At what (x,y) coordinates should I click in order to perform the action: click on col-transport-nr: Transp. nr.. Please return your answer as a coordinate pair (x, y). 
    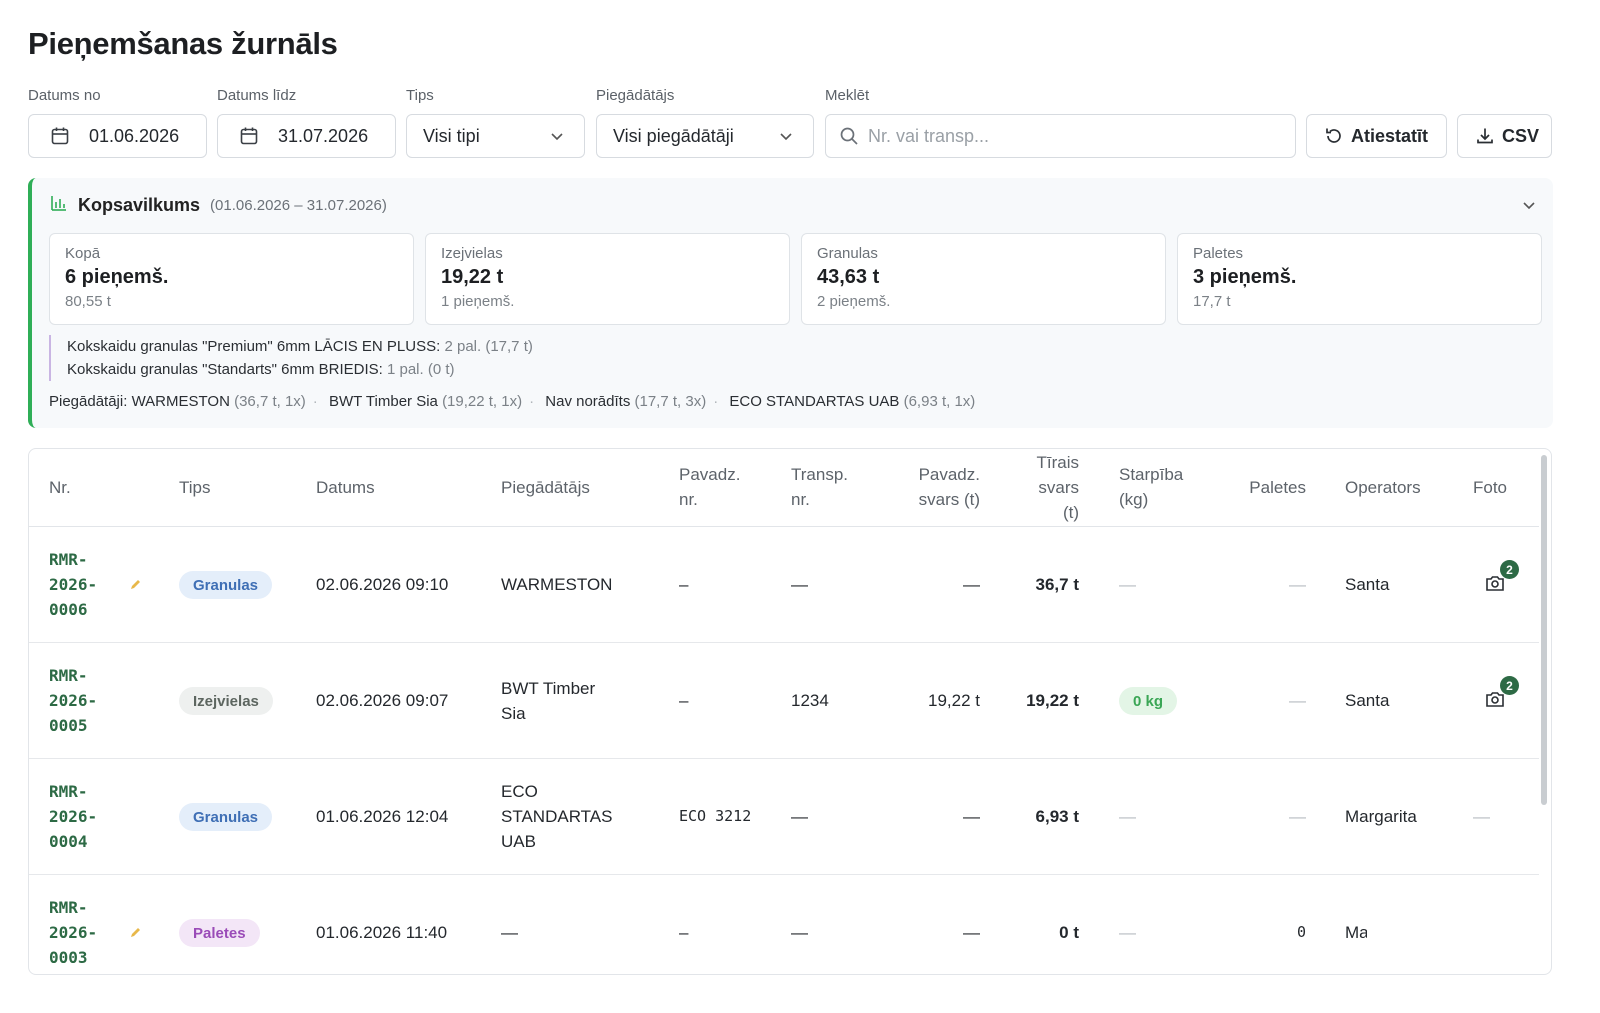
    Looking at the image, I should click on (819, 487).